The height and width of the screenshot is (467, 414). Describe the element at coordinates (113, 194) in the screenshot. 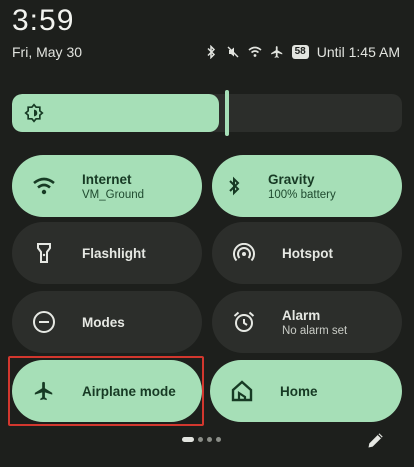

I see `internet-sub: VM_Ground` at that location.